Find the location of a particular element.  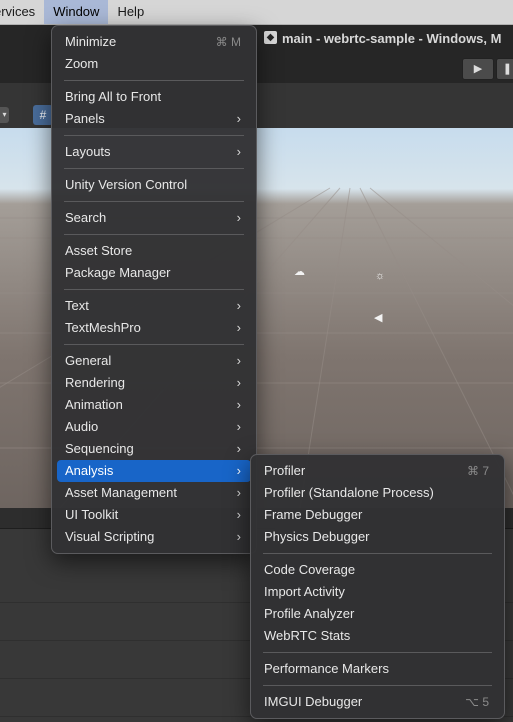

menu-item-bring-all-to-front: Bring All to Front is located at coordinates (154, 97).